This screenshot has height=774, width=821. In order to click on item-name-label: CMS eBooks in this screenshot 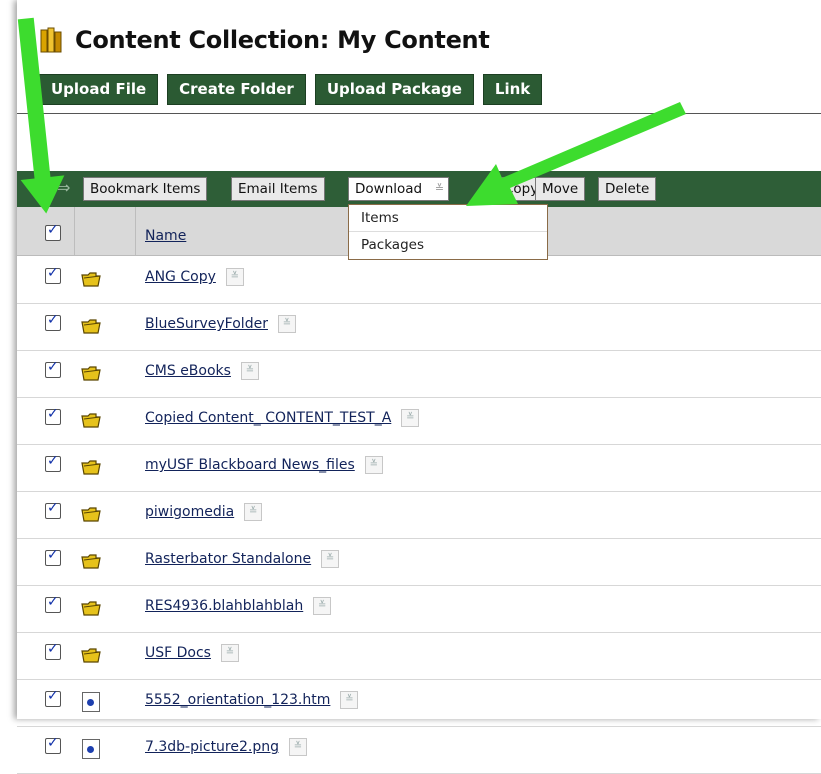, I will do `click(188, 371)`.